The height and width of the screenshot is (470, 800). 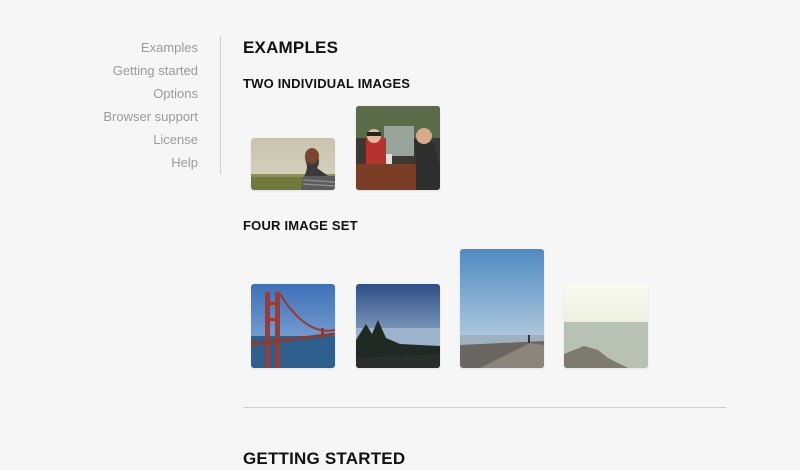 What do you see at coordinates (324, 458) in the screenshot?
I see `getting-started-heading: GETTING STARTED` at bounding box center [324, 458].